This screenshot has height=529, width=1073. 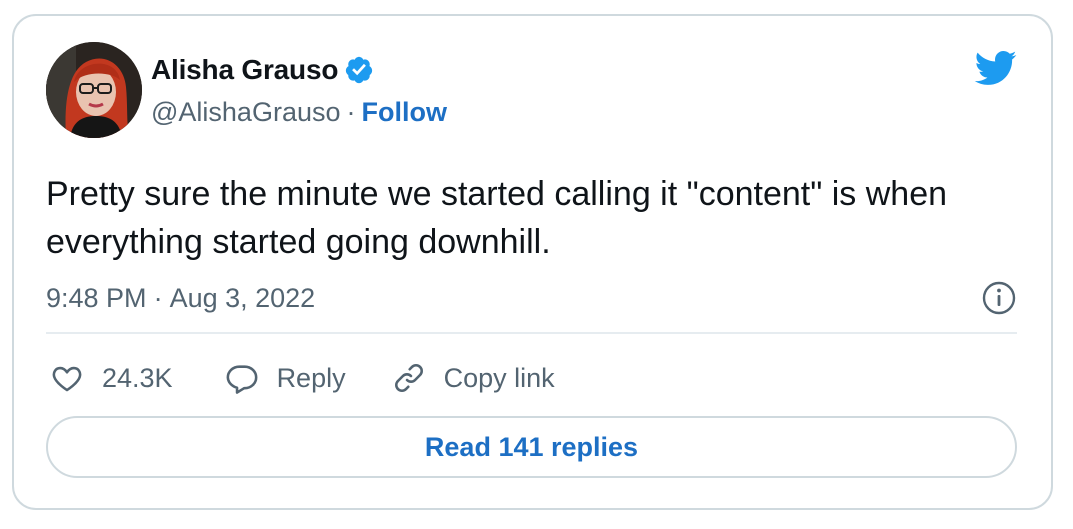 What do you see at coordinates (67, 379) in the screenshot?
I see `heart-icon` at bounding box center [67, 379].